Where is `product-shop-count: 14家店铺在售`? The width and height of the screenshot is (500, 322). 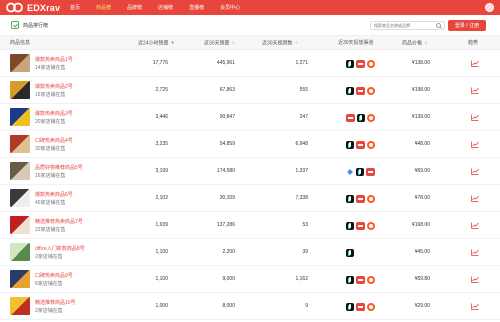
product-shop-count: 14家店铺在售 is located at coordinates (50, 68).